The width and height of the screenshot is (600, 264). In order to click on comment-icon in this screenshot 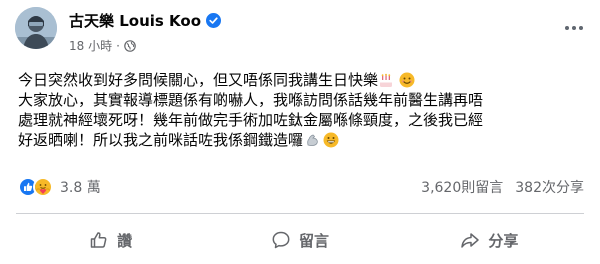, I will do `click(281, 240)`.